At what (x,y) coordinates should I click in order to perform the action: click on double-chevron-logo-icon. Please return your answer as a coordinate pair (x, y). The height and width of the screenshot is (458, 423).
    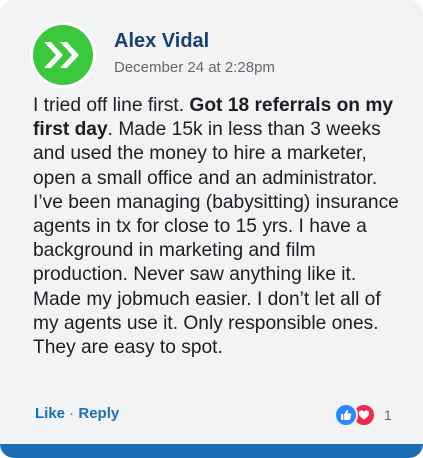
    Looking at the image, I should click on (63, 55).